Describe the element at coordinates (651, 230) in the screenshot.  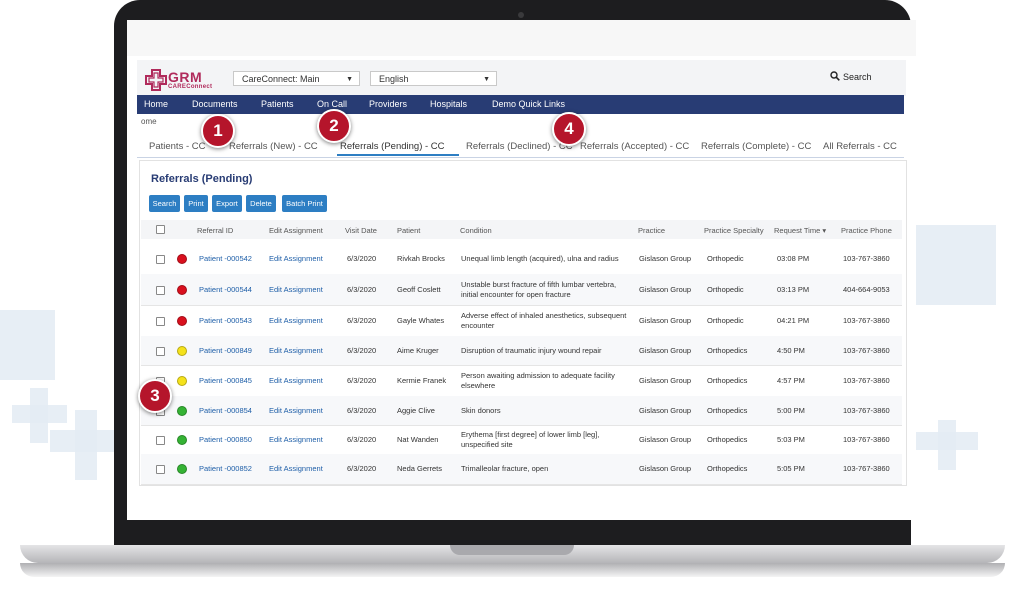
I see `header-practice: Practice` at that location.